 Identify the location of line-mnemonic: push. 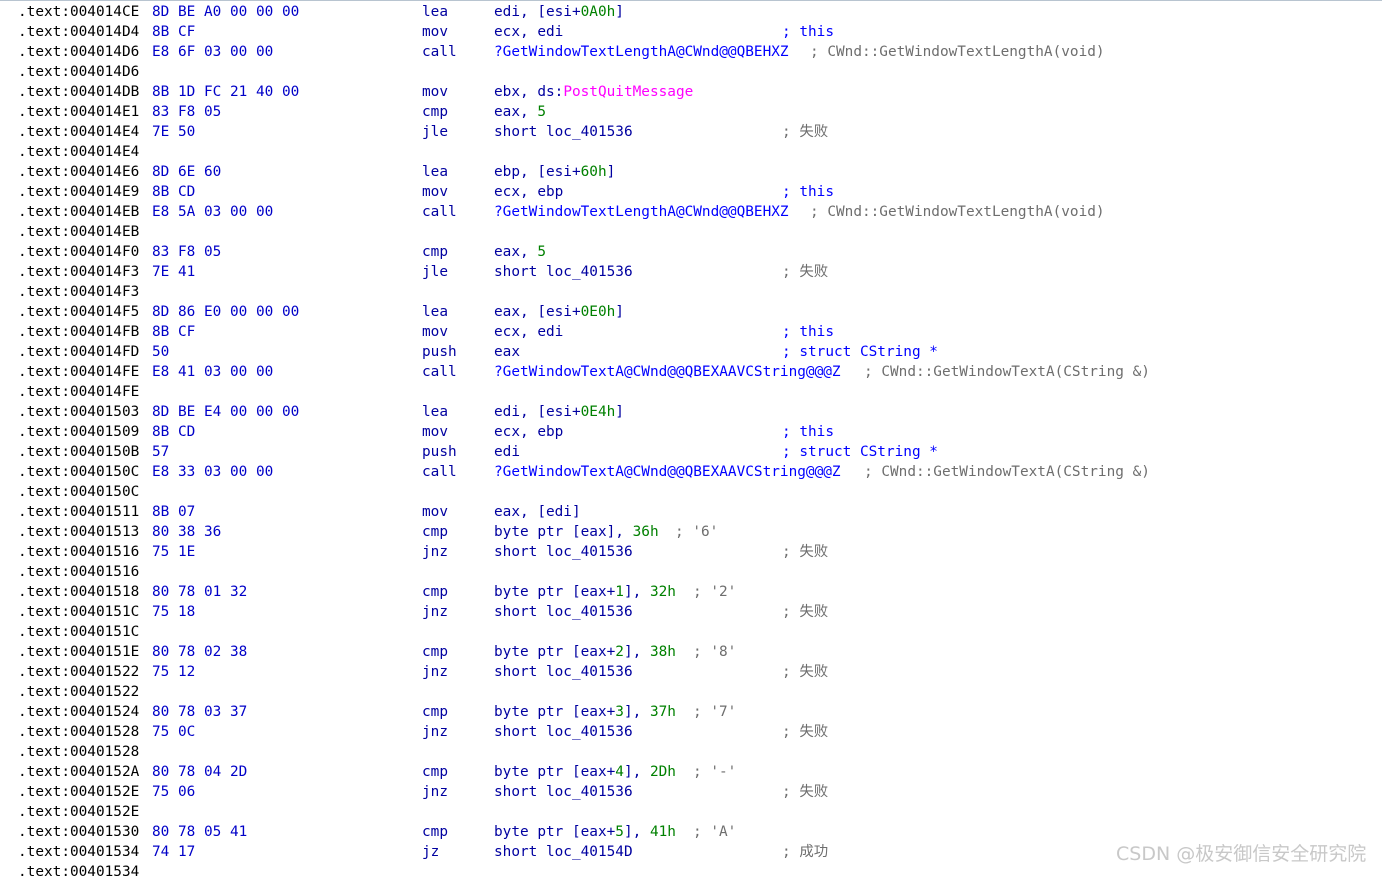
(439, 452).